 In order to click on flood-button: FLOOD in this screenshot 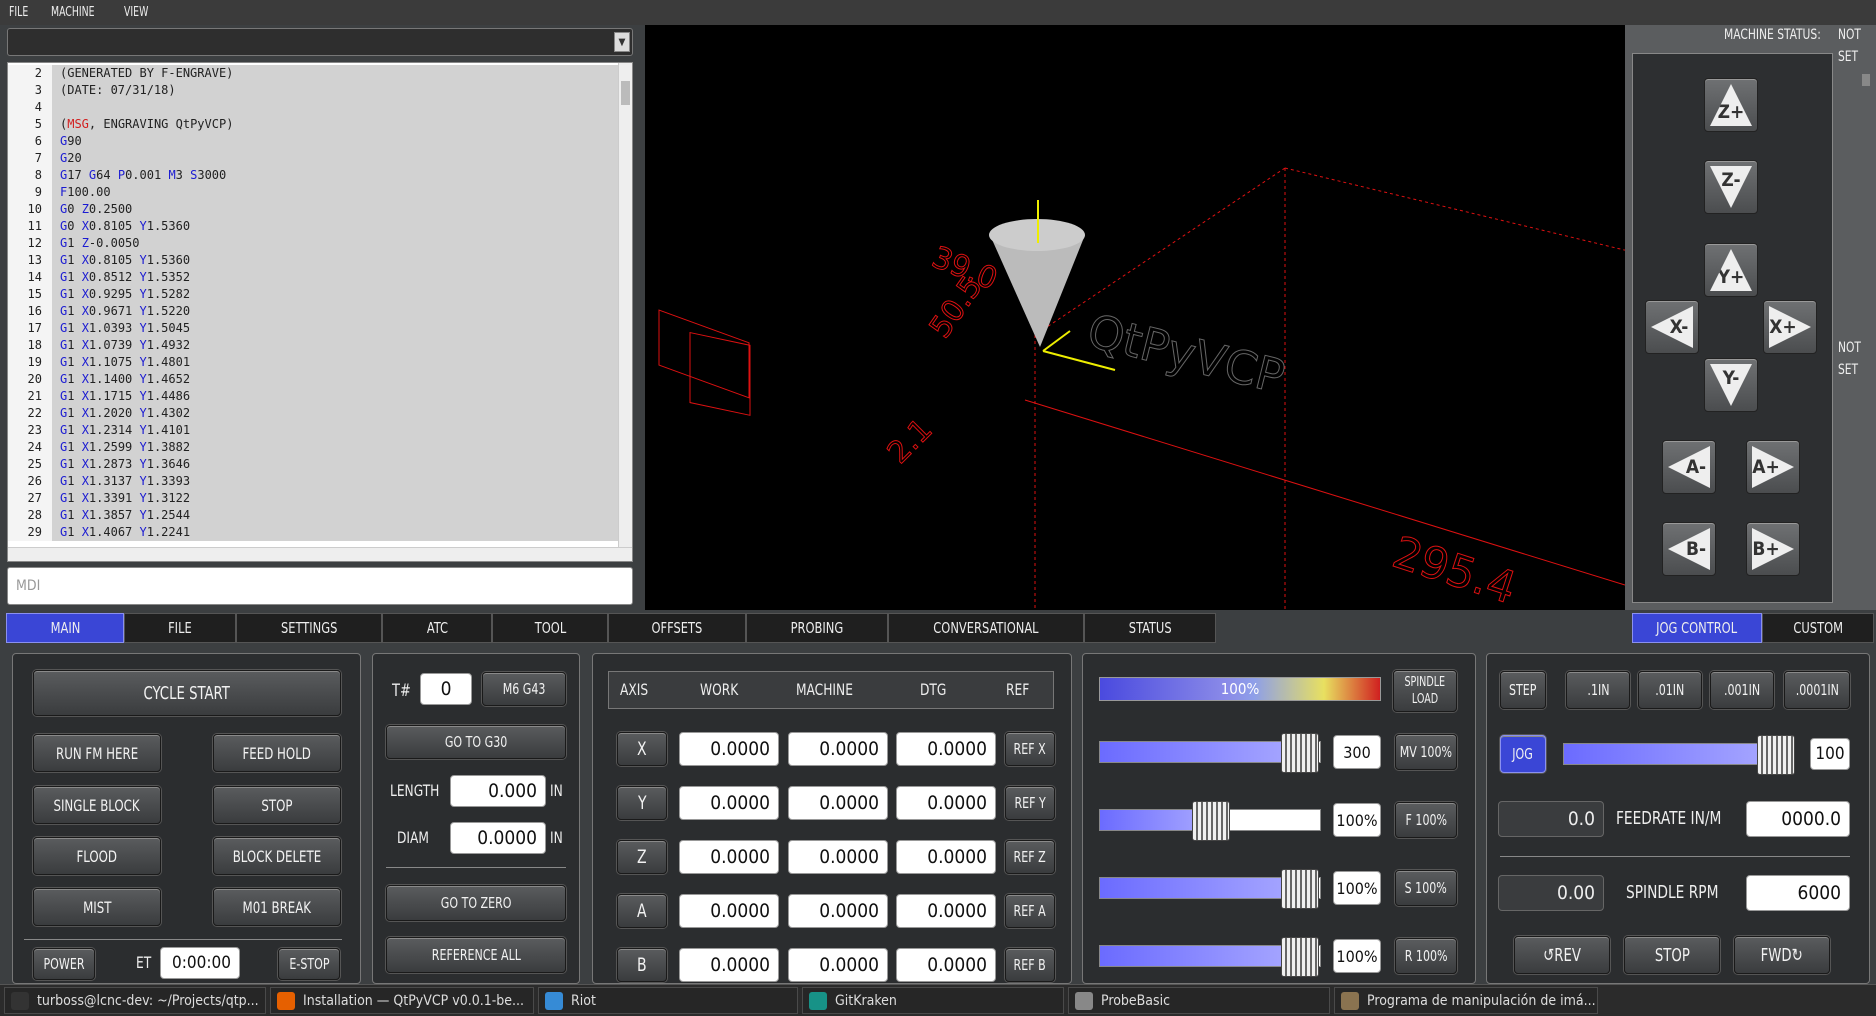, I will do `click(97, 856)`.